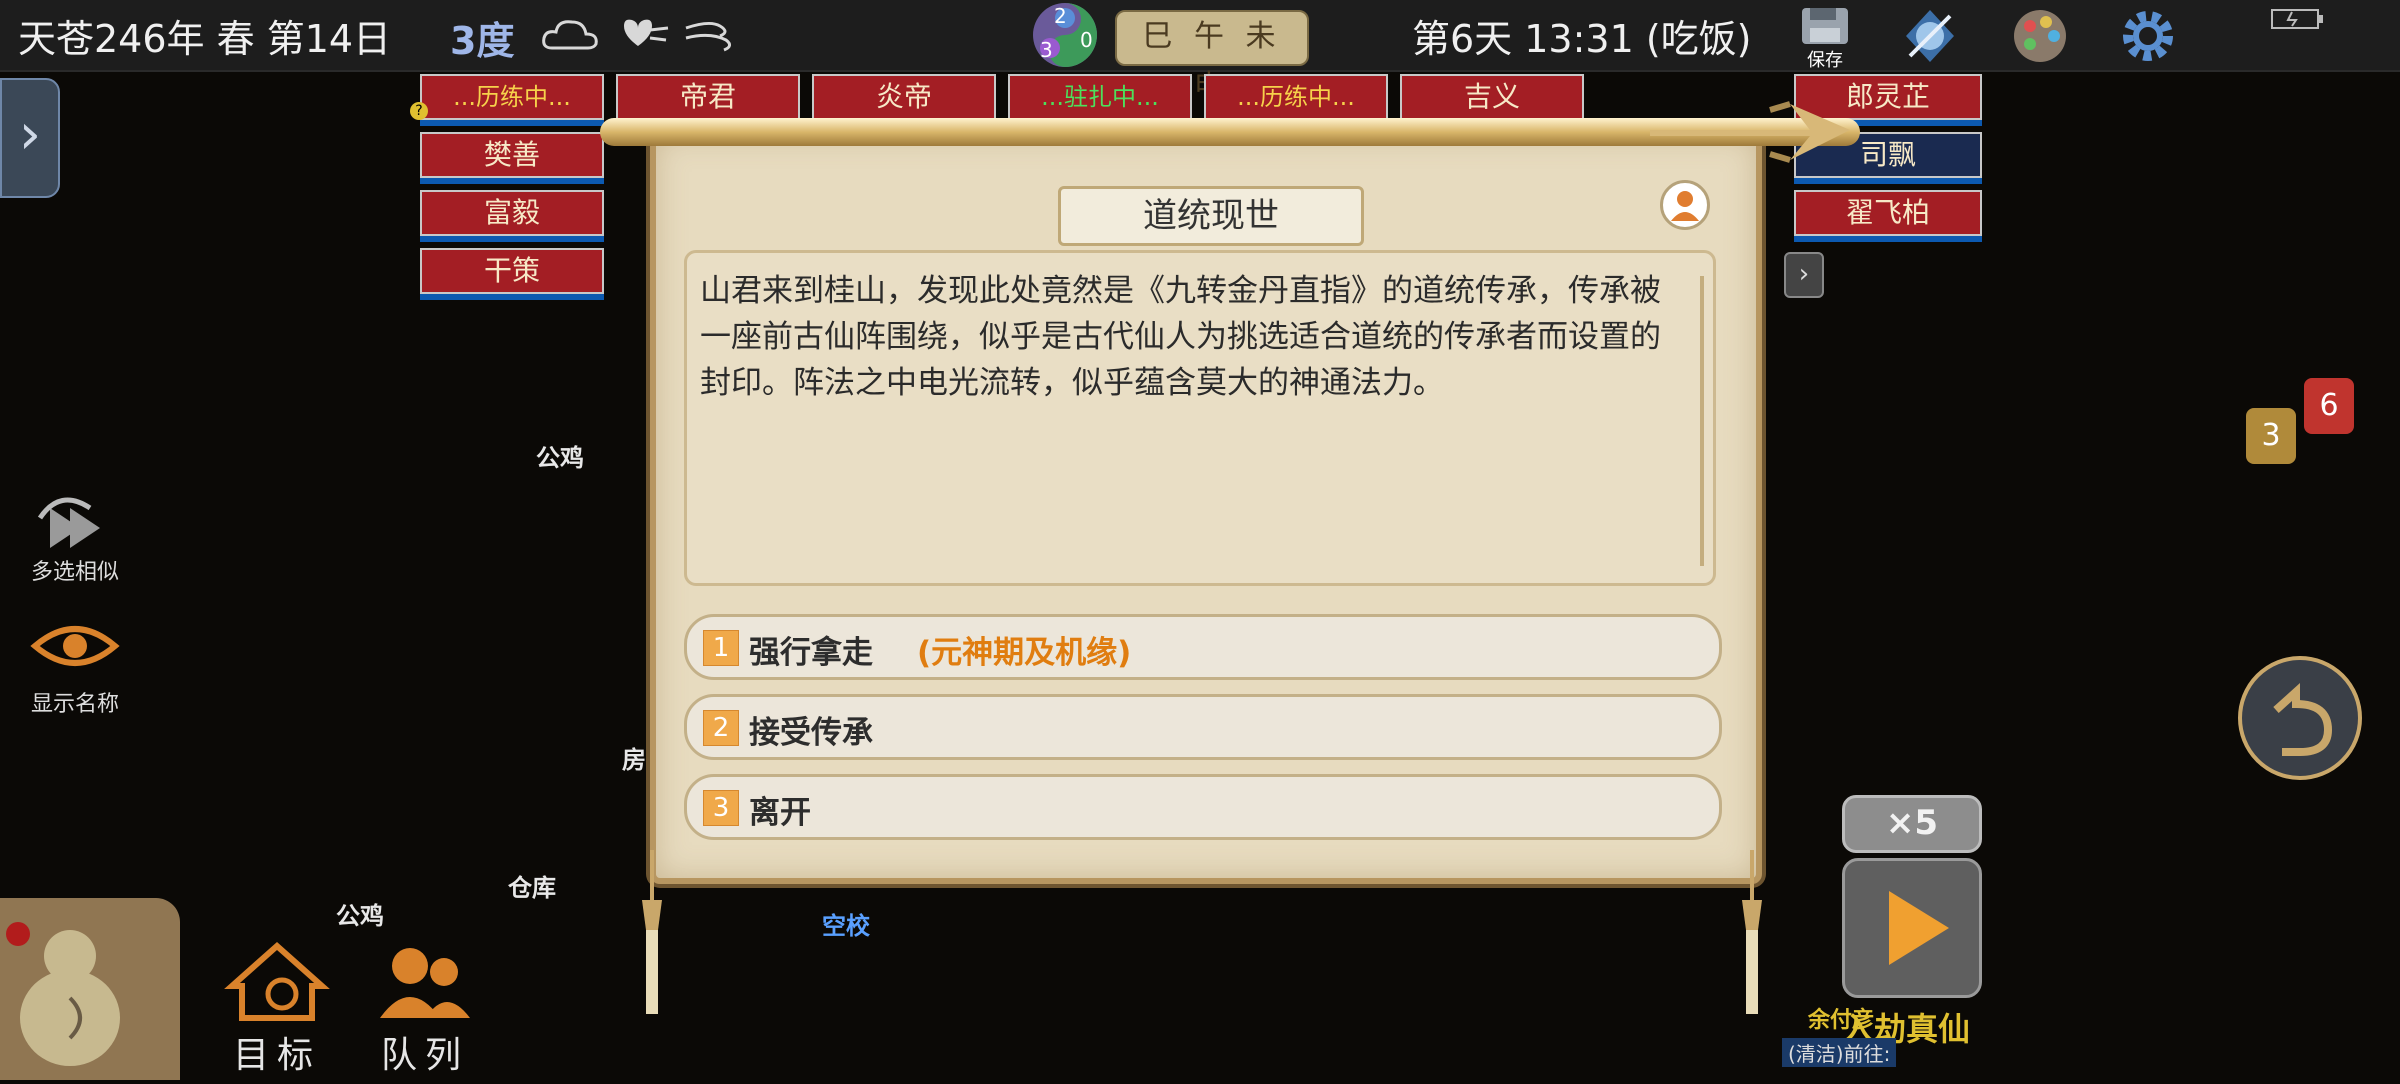  What do you see at coordinates (1930, 36) in the screenshot?
I see `compass-icon` at bounding box center [1930, 36].